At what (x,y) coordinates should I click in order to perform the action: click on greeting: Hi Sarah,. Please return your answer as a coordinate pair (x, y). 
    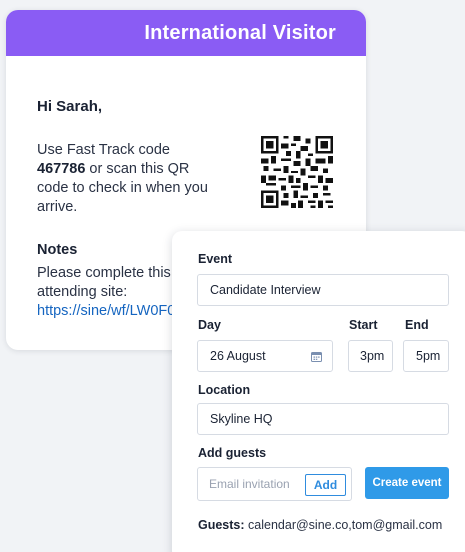
    Looking at the image, I should click on (70, 106).